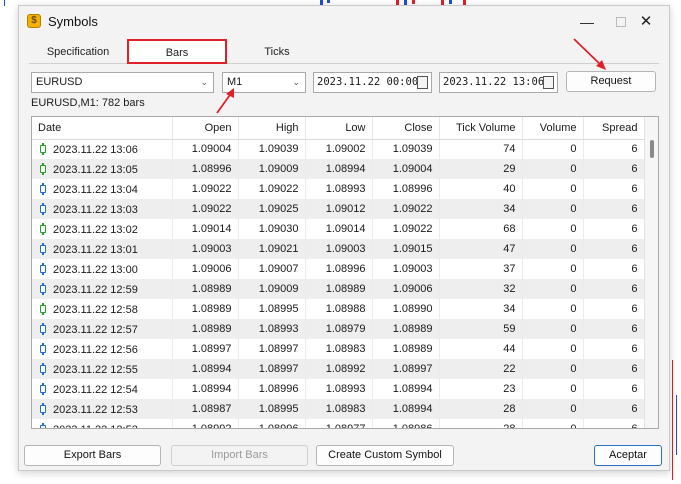 The height and width of the screenshot is (484, 681). Describe the element at coordinates (272, 149) in the screenshot. I see `table-cell: 1.09039` at that location.